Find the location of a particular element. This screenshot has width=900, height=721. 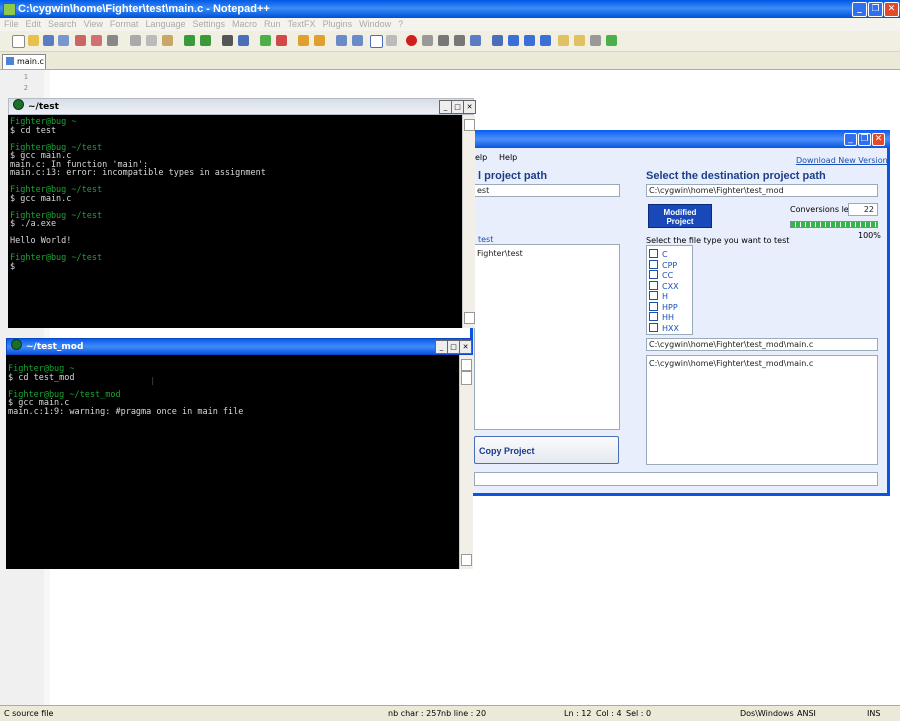

filetype-cc-checkbox: CC is located at coordinates (661, 275).